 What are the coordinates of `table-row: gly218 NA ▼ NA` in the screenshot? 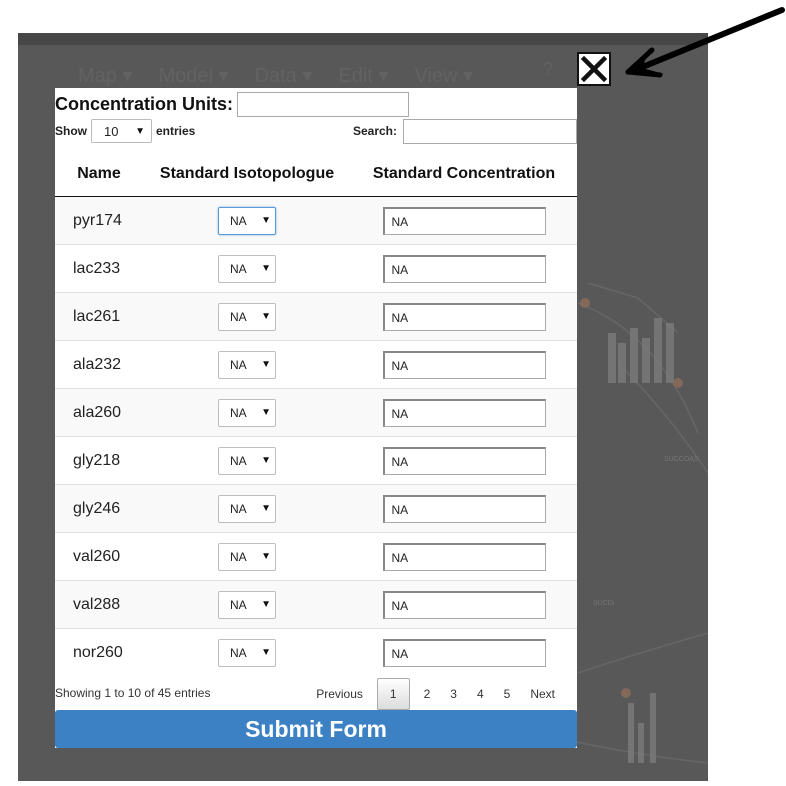 It's located at (316, 460).